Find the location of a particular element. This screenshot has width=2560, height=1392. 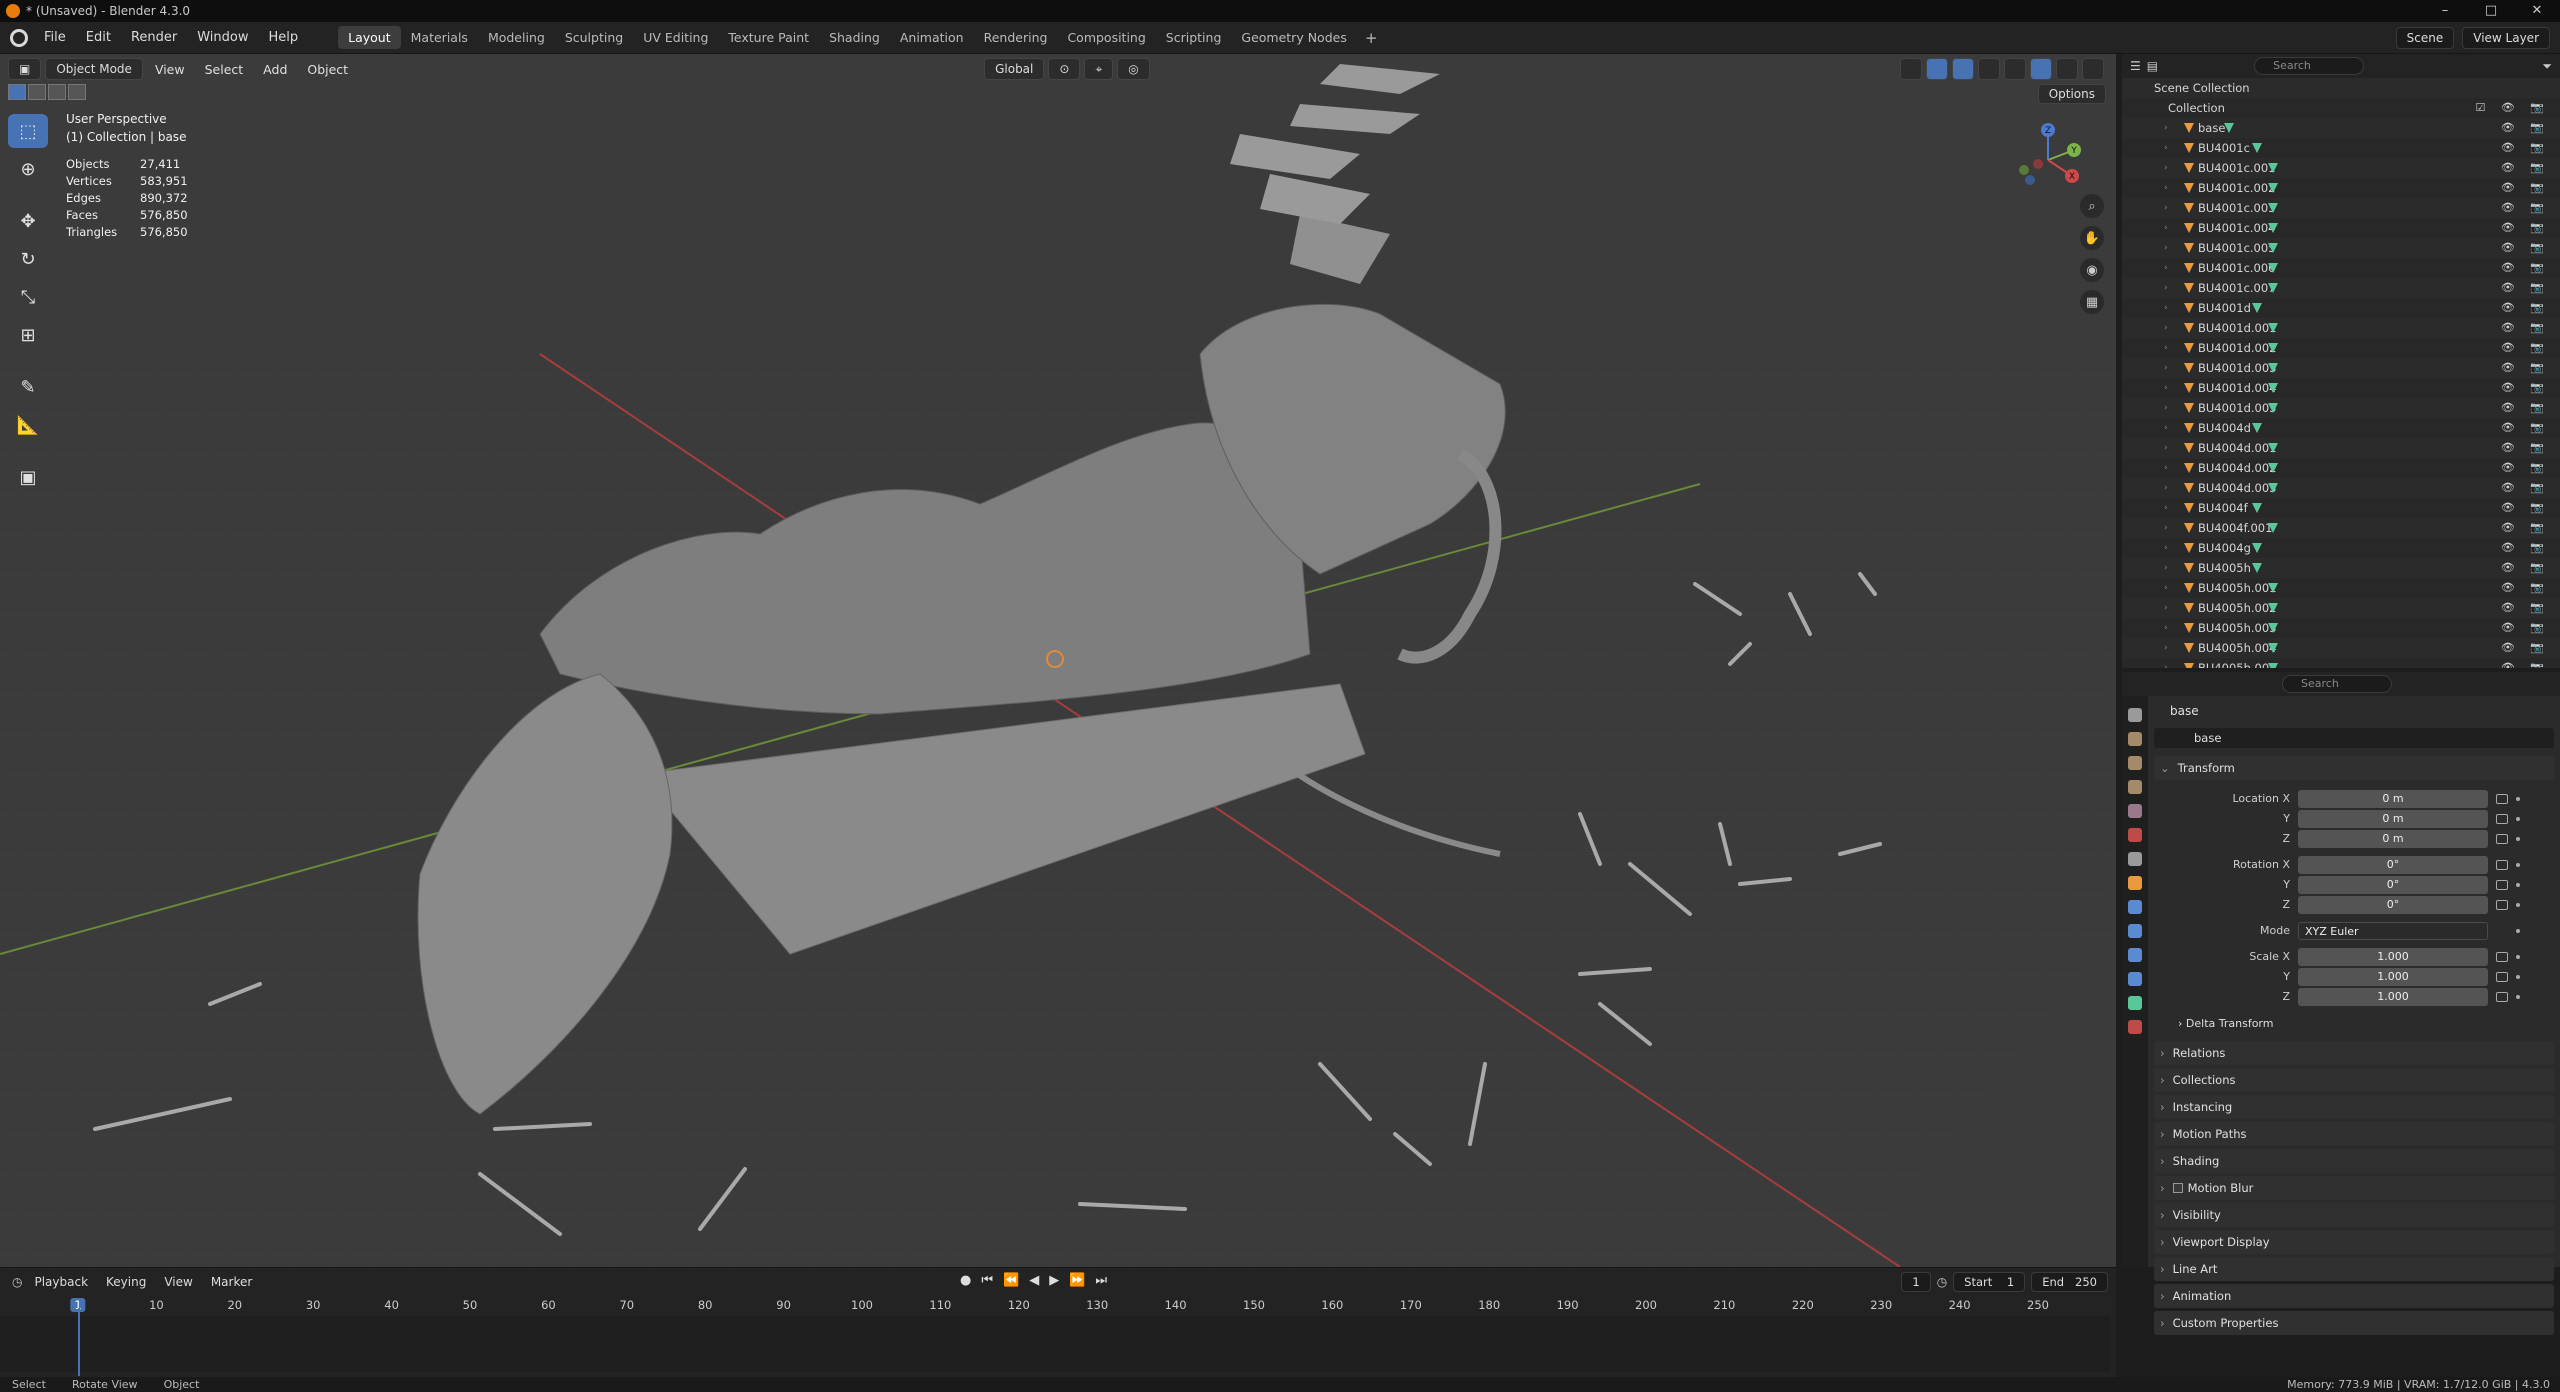

blender-menu-icon is located at coordinates (19, 37).